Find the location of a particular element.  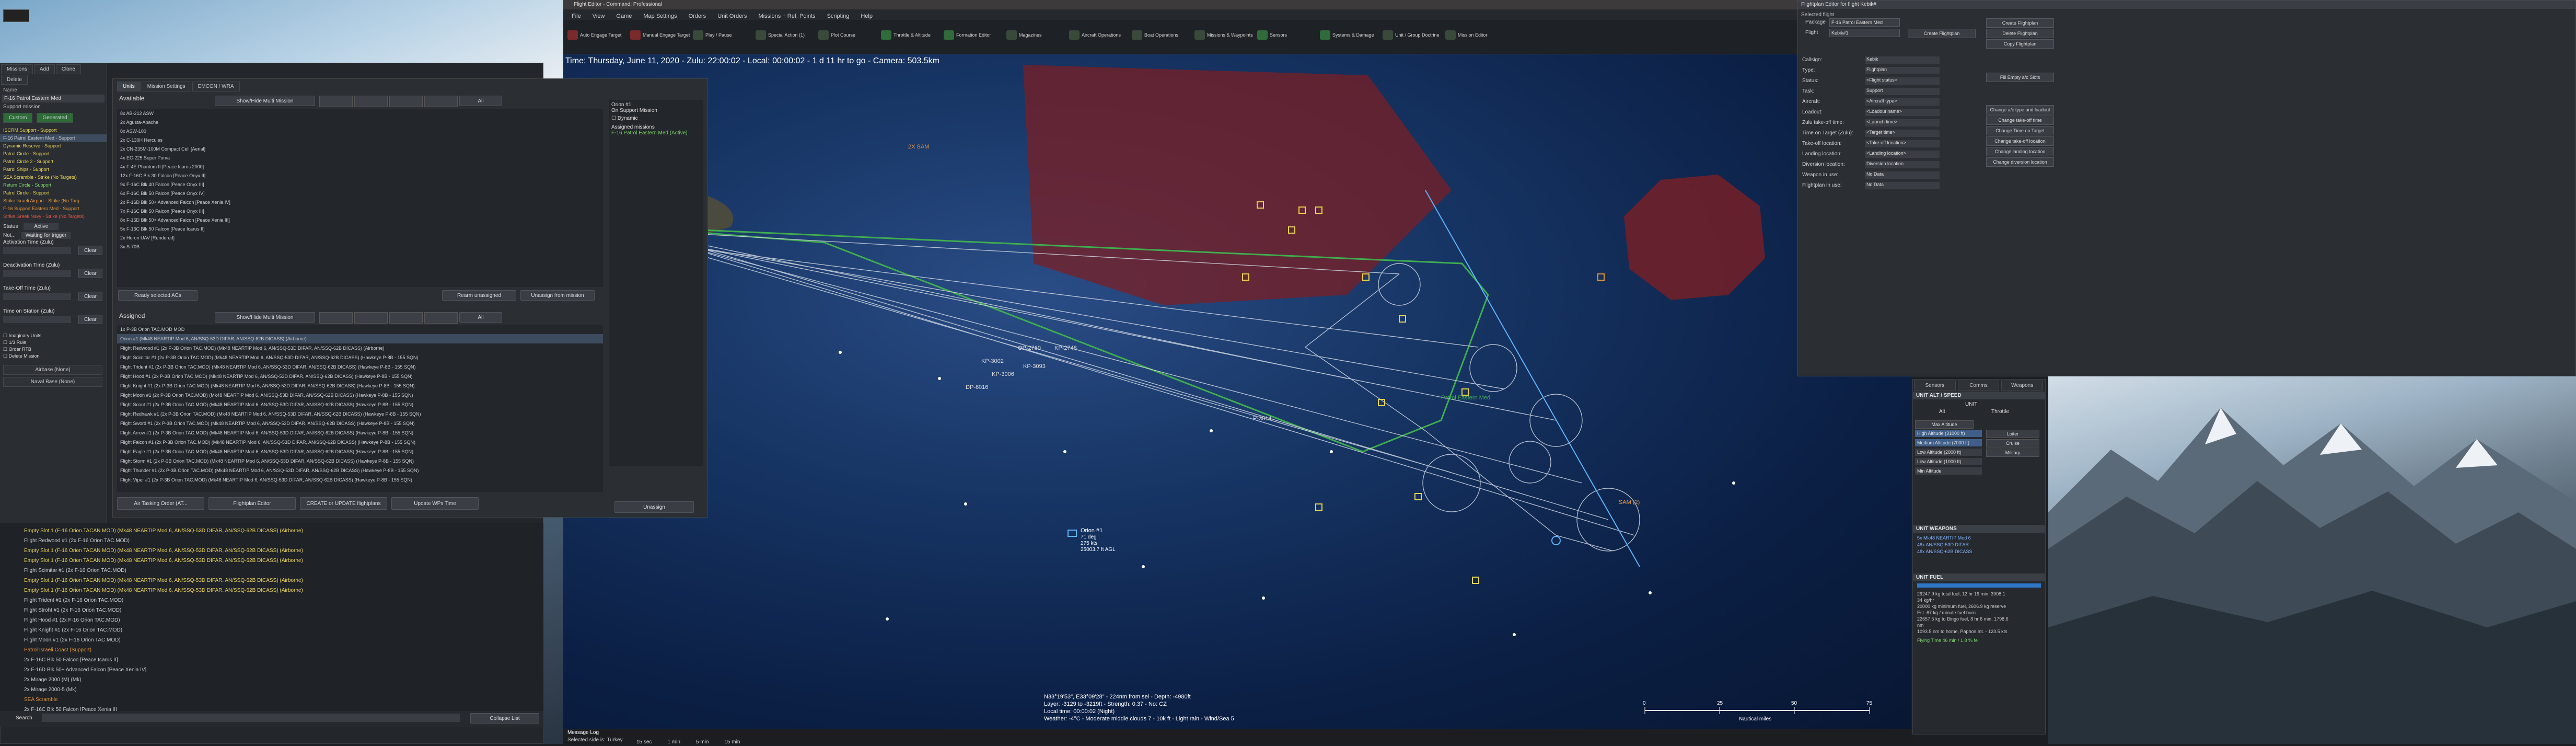

unassign-mission-button: Unassign from mission is located at coordinates (557, 295).